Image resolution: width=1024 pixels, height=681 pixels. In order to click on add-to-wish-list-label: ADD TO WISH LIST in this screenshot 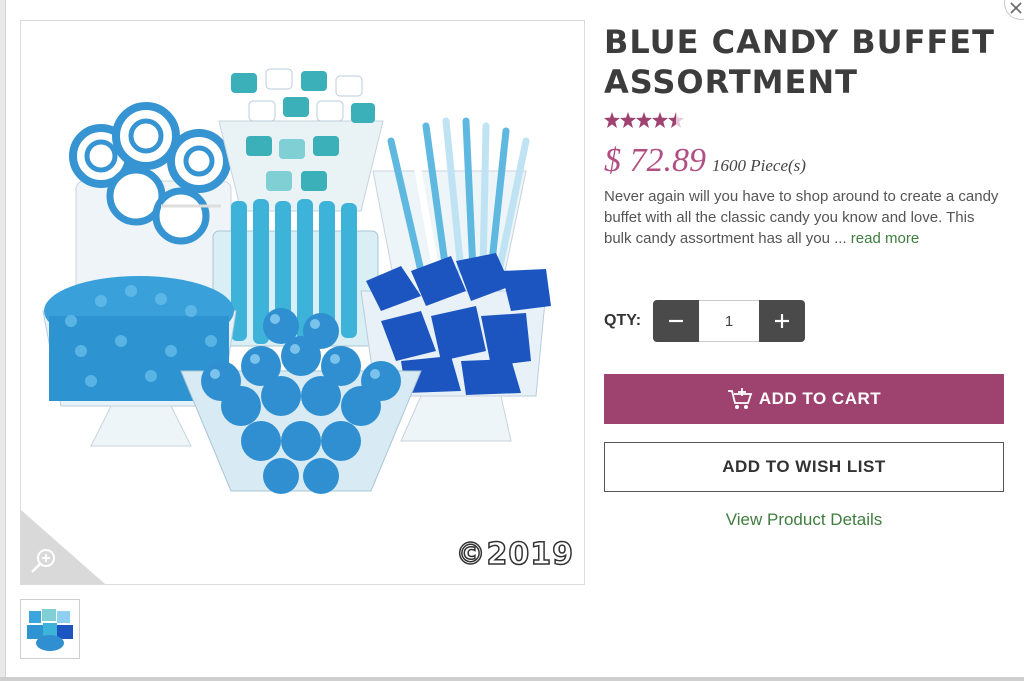, I will do `click(804, 466)`.